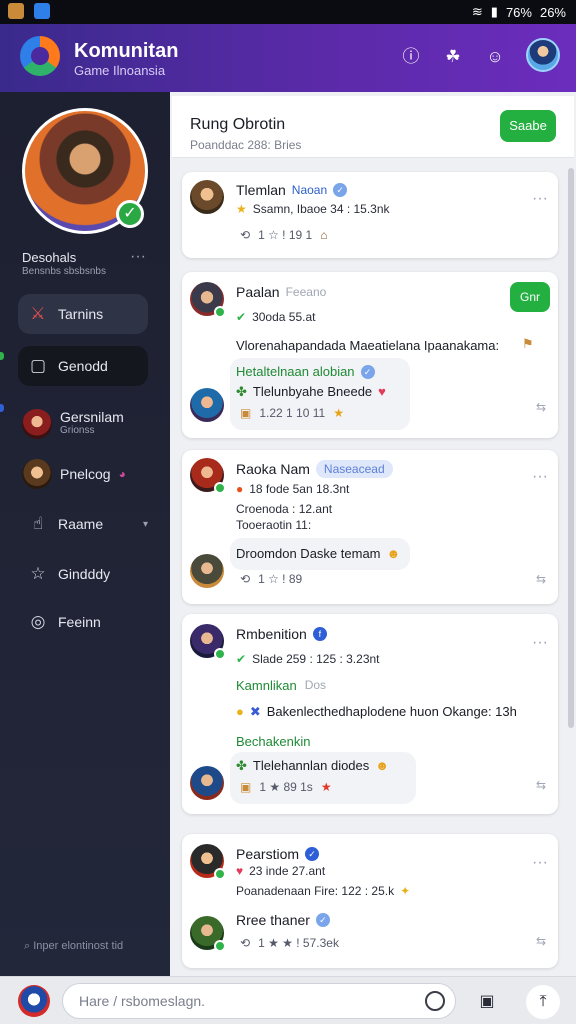  What do you see at coordinates (273, 469) in the screenshot?
I see `post-author: Raoka Nam` at bounding box center [273, 469].